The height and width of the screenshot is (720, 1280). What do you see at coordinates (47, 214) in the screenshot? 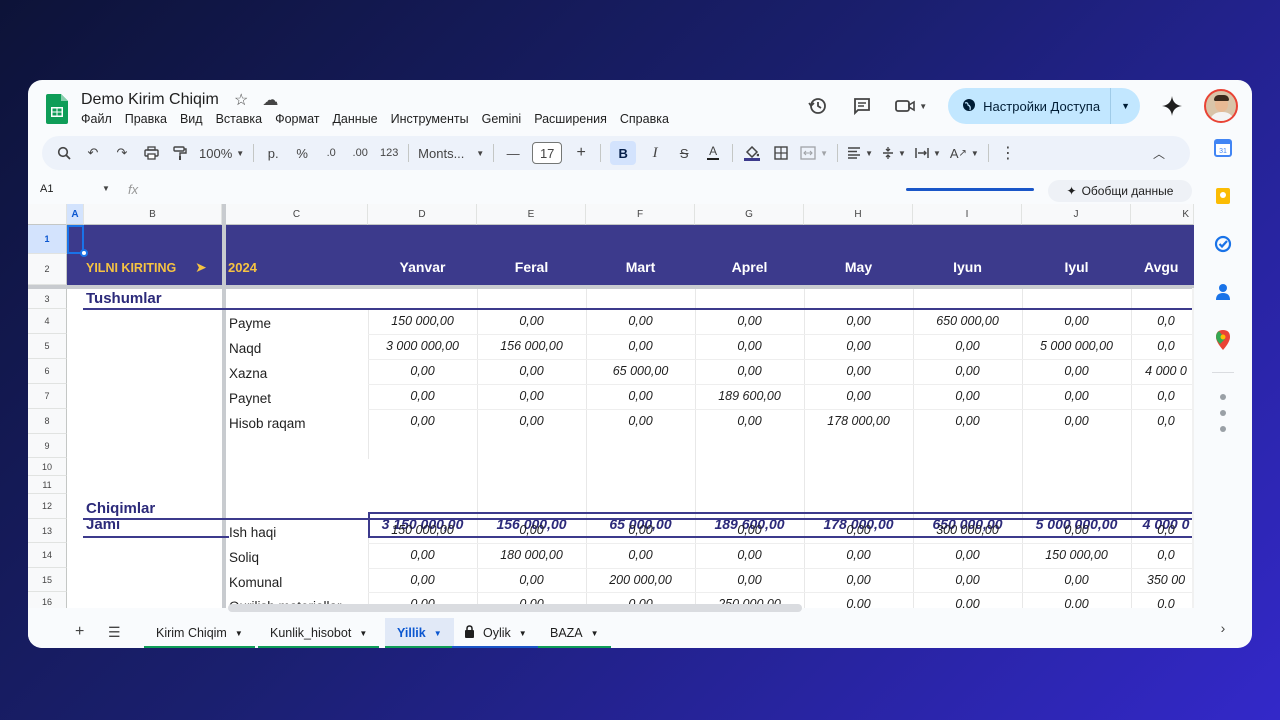
I see `select-all-corner` at bounding box center [47, 214].